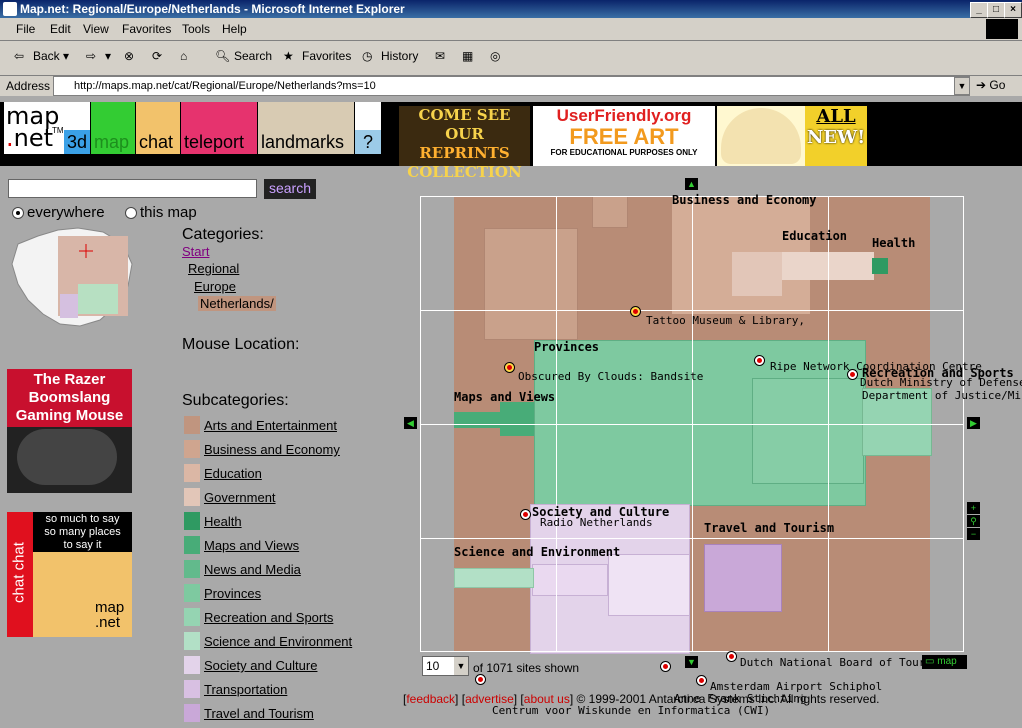 The height and width of the screenshot is (728, 1022). I want to click on search-input, so click(132, 188).